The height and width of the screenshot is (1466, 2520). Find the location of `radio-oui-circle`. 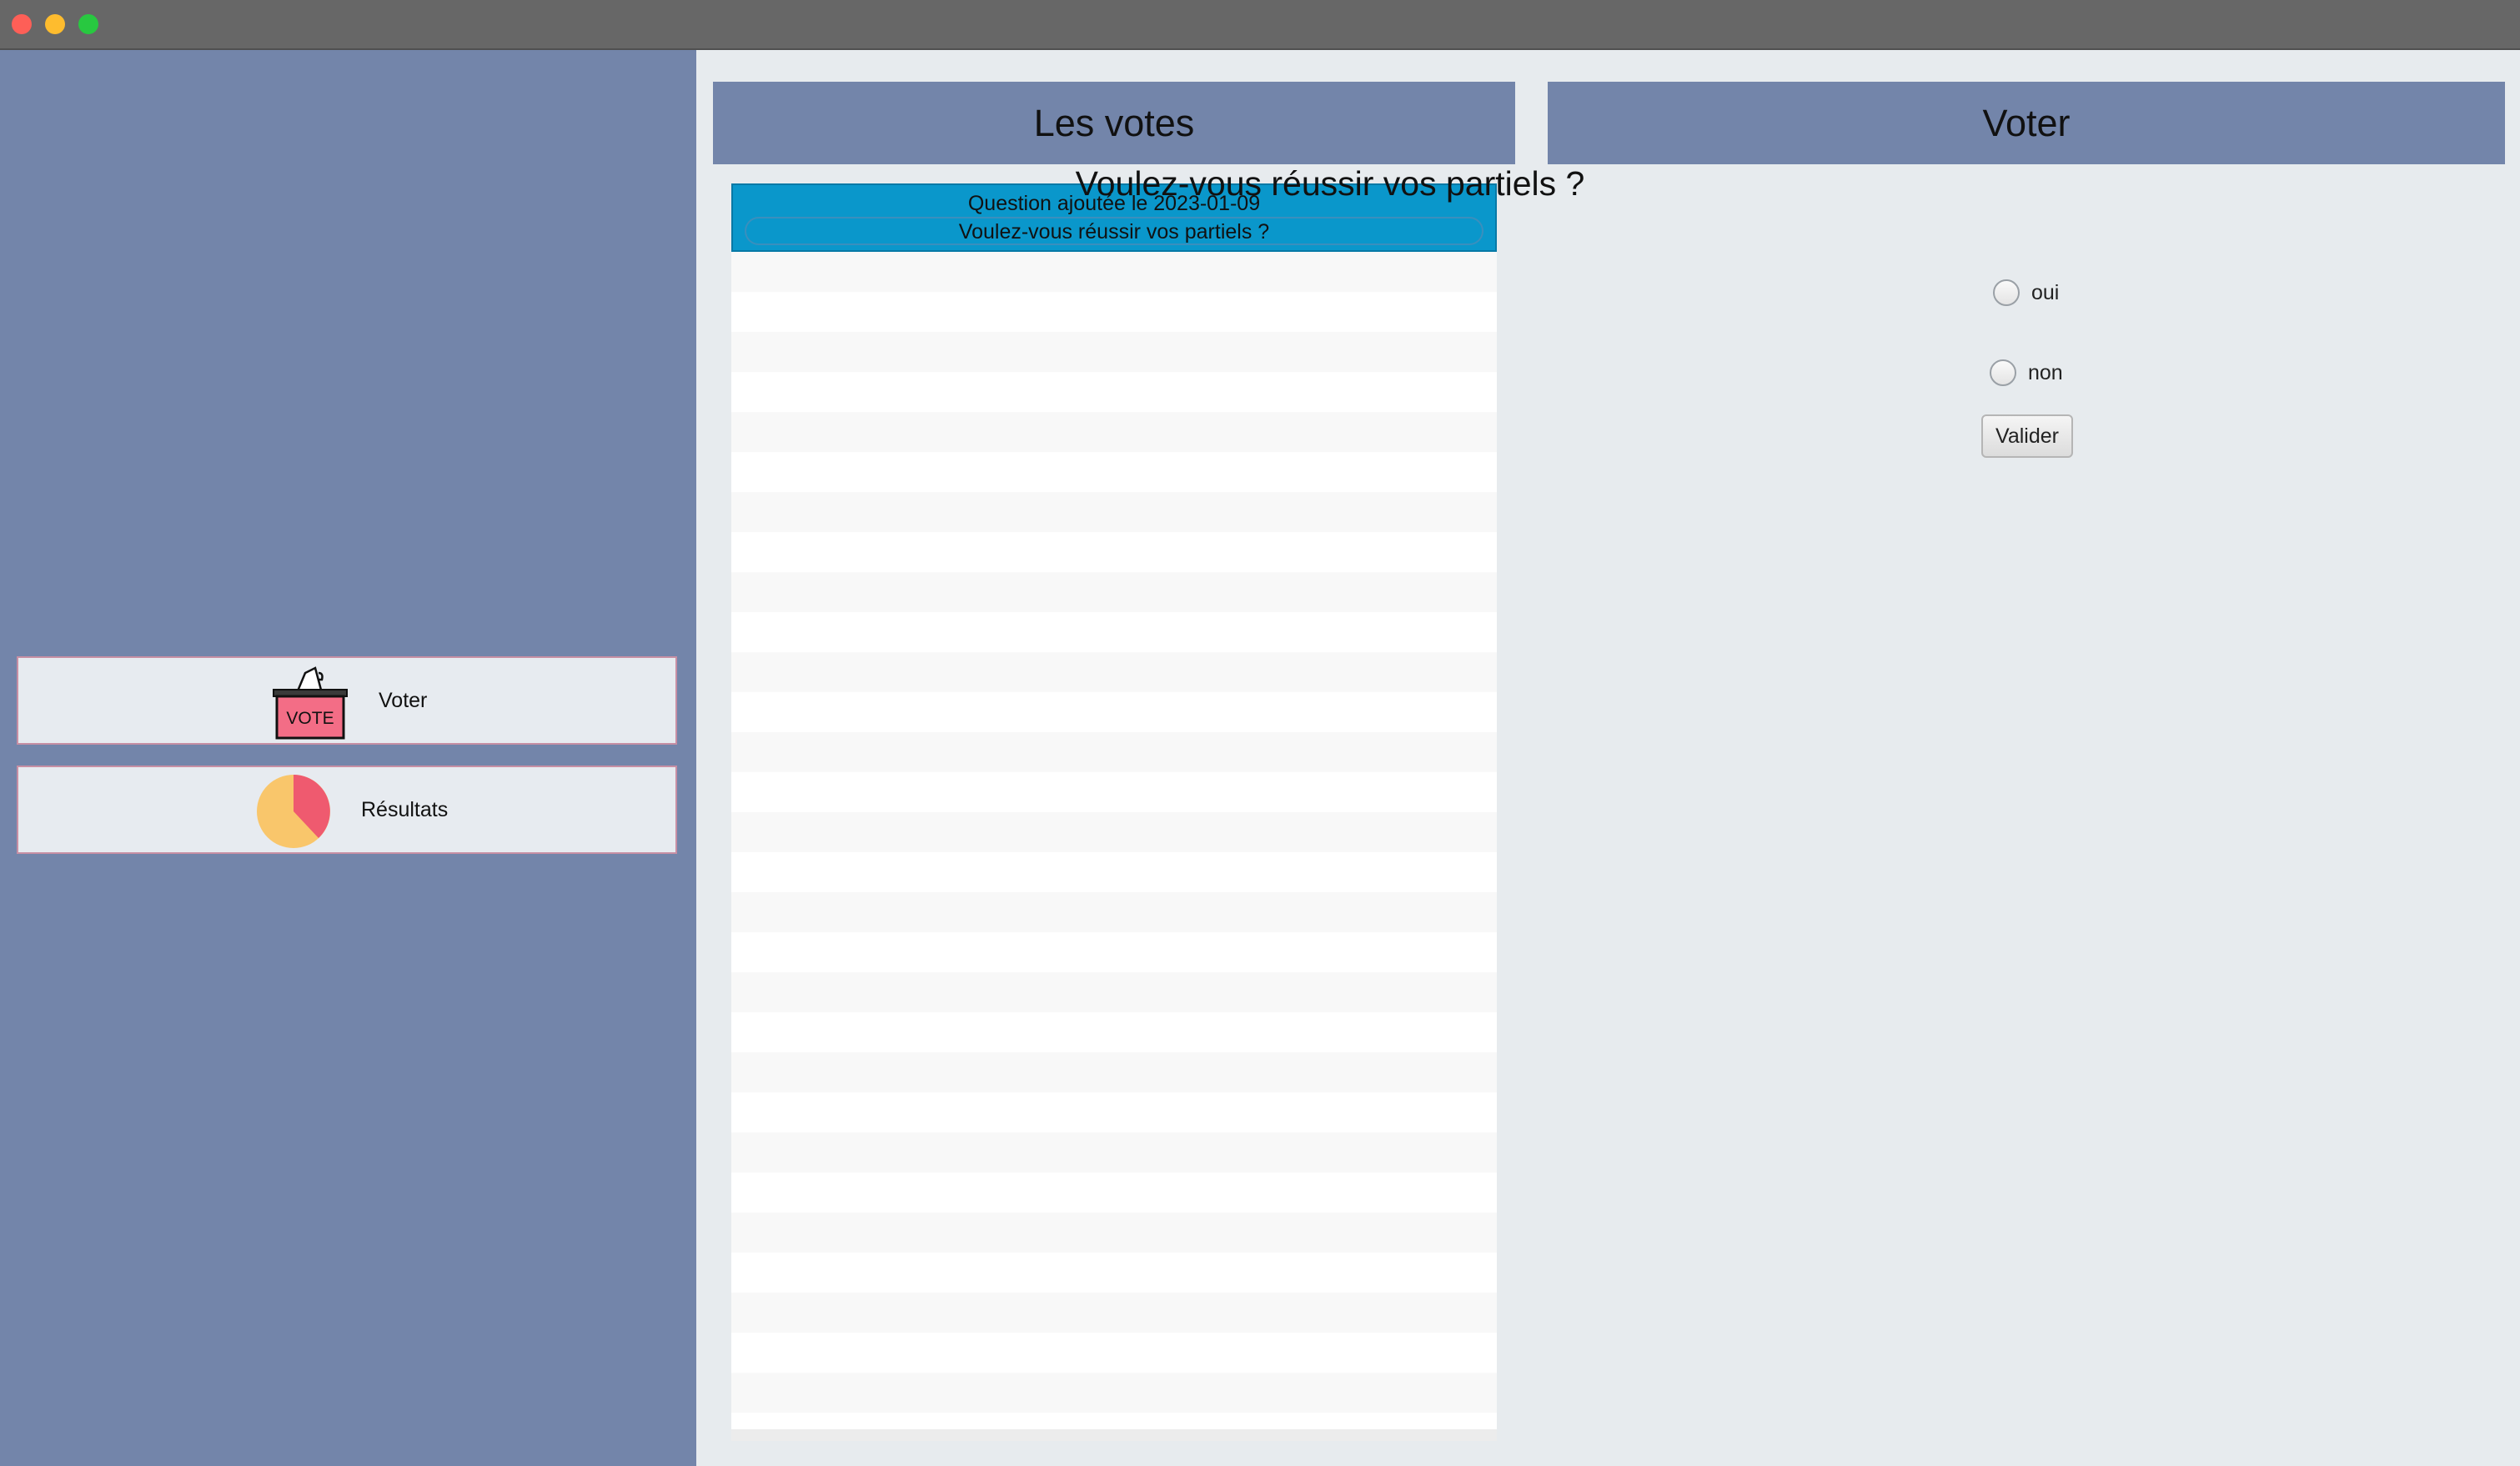

radio-oui-circle is located at coordinates (2006, 292).